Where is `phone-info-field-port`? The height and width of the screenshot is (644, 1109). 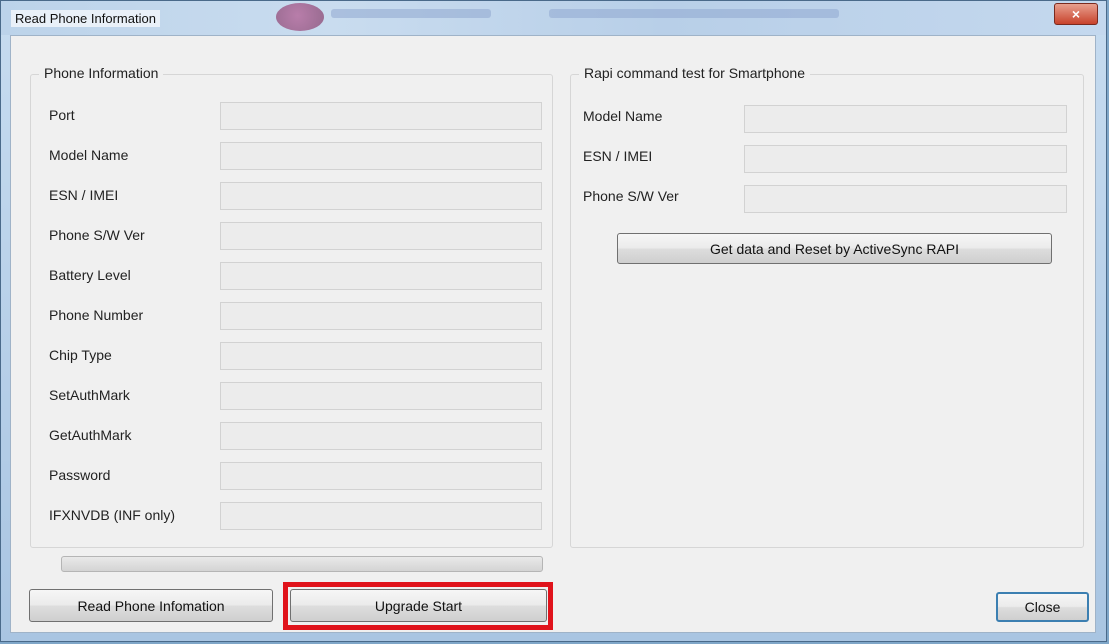 phone-info-field-port is located at coordinates (381, 116).